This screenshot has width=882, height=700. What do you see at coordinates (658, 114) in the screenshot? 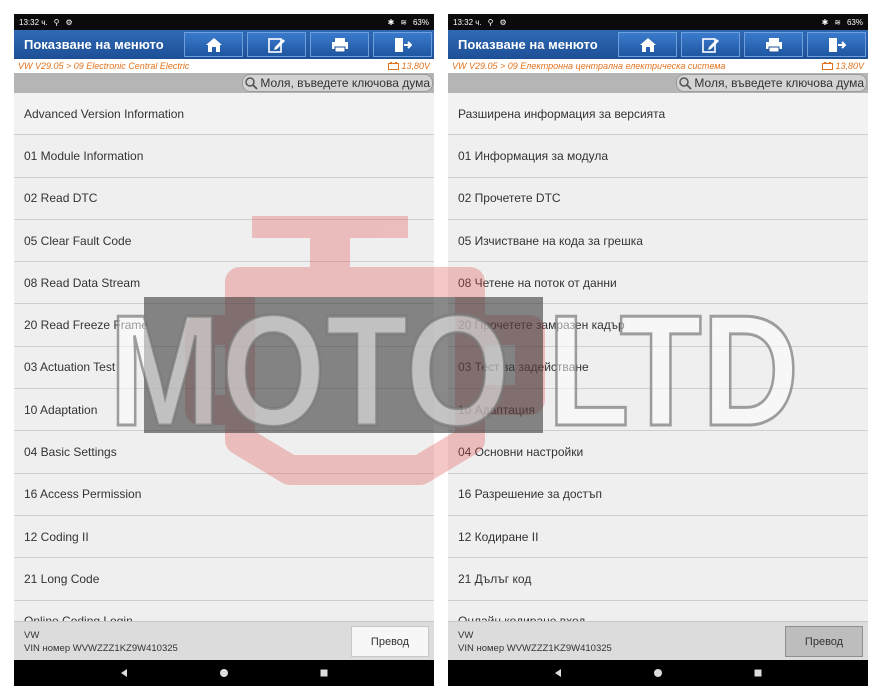
I see `menu-item-advanced-version-info: Разширена информация за версията` at bounding box center [658, 114].